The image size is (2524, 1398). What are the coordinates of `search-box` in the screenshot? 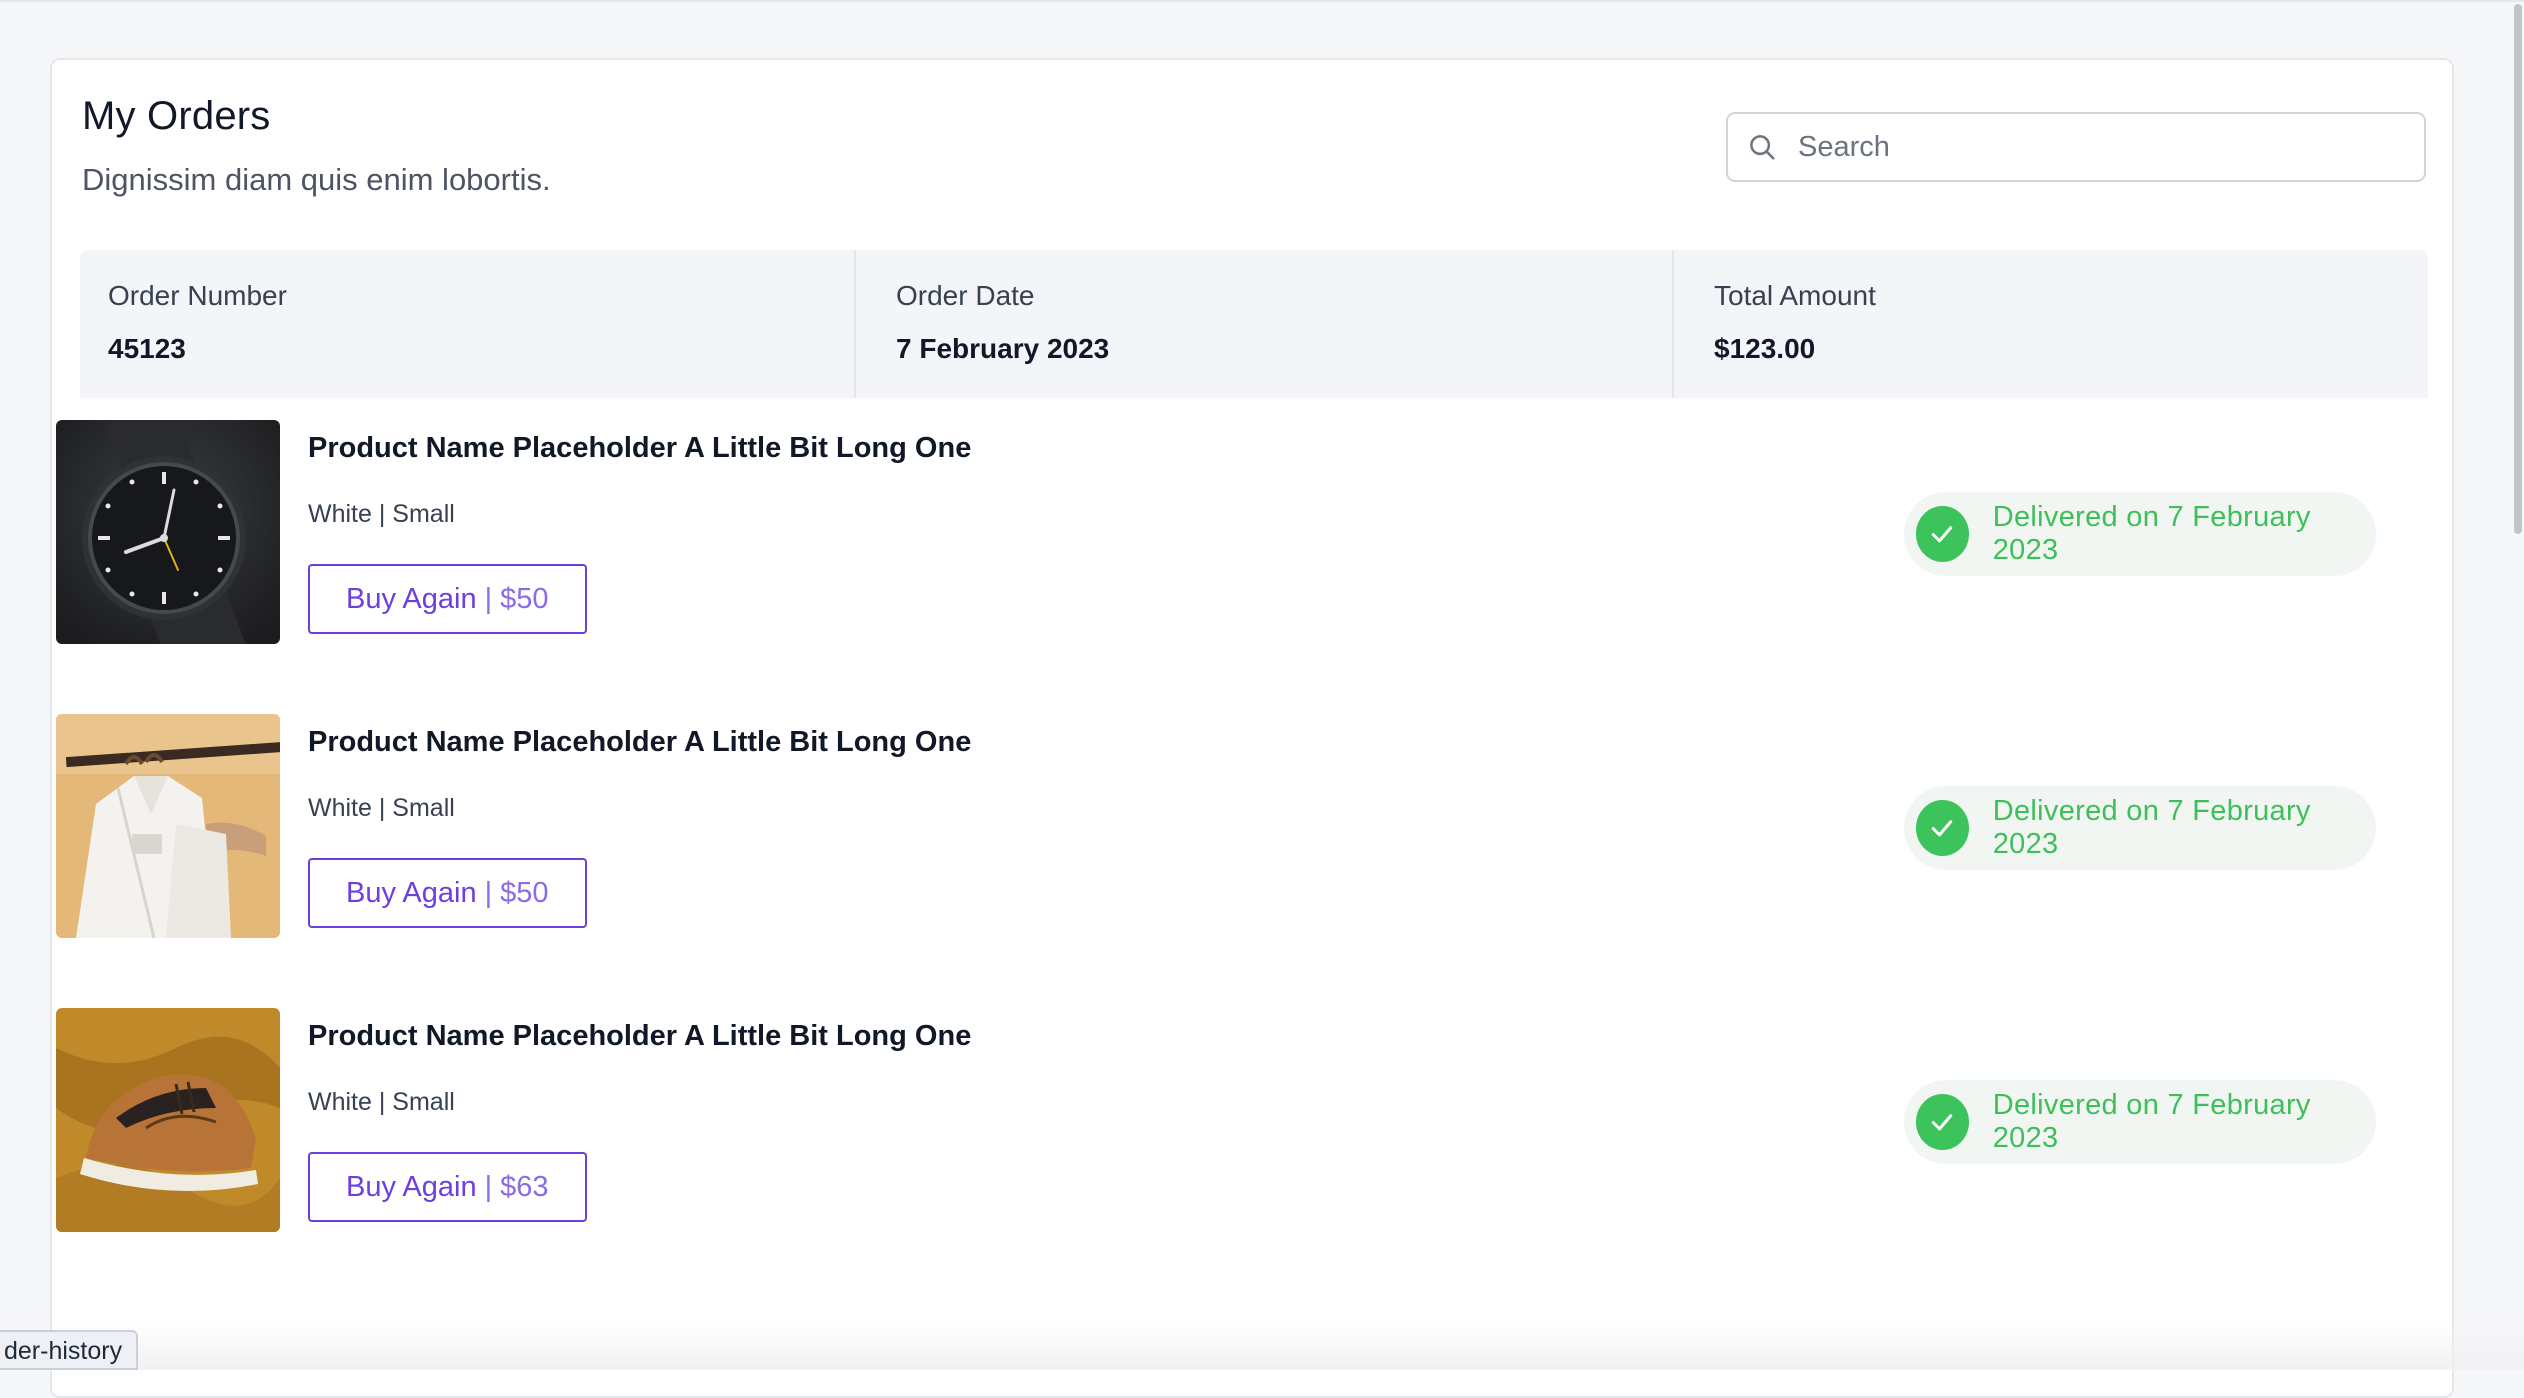 It's located at (2076, 147).